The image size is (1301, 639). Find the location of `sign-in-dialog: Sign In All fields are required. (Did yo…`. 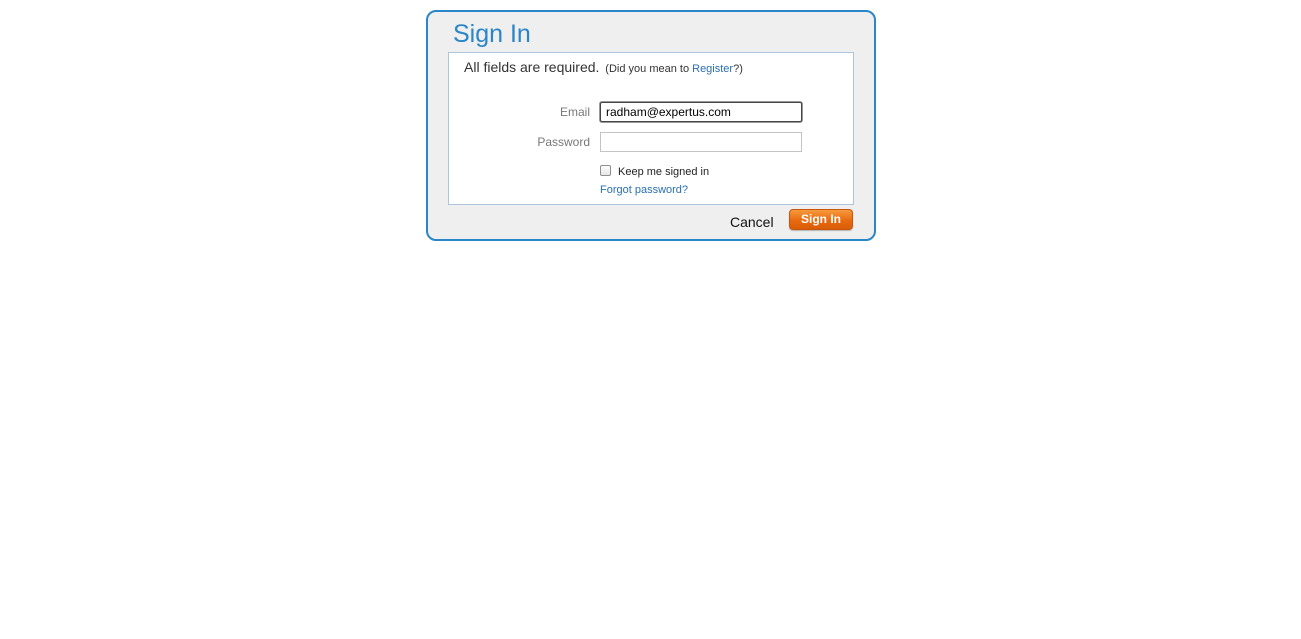

sign-in-dialog: Sign In All fields are required. (Did yo… is located at coordinates (651, 125).